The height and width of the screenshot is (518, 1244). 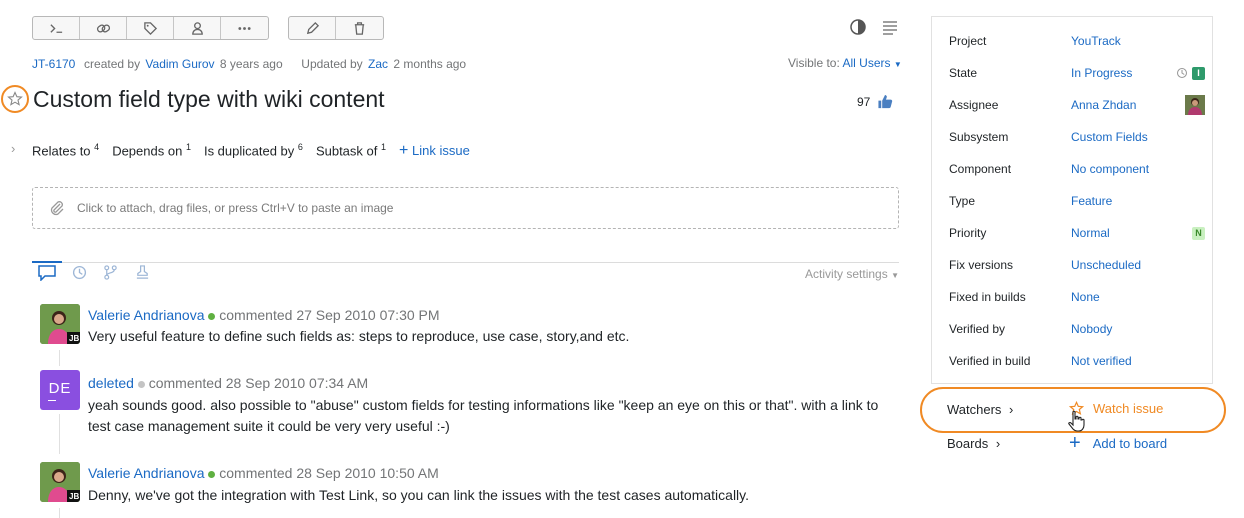 What do you see at coordinates (1182, 73) in the screenshot?
I see `history-icon` at bounding box center [1182, 73].